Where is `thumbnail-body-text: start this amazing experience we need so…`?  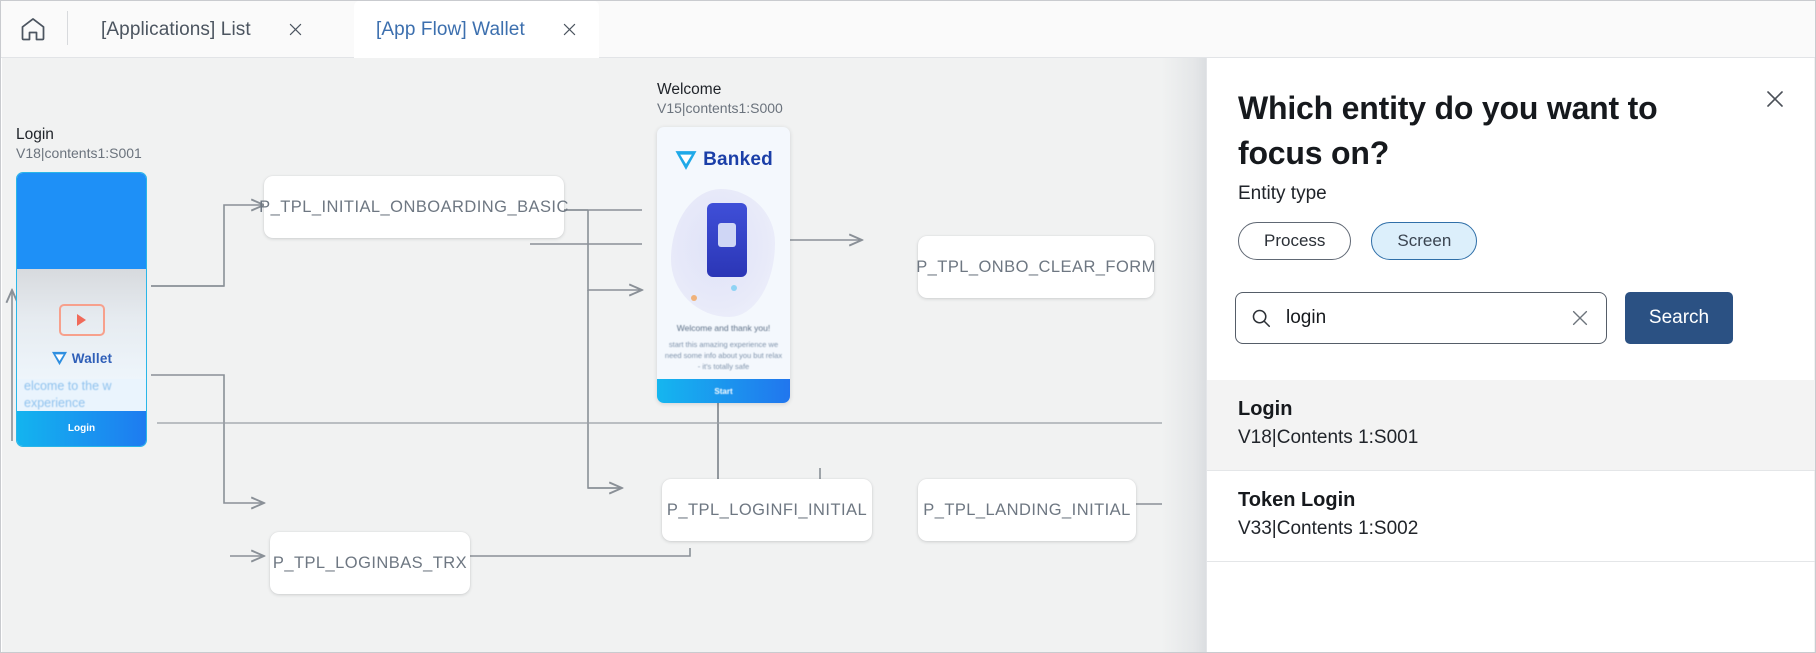
thumbnail-body-text: start this amazing experience we need so… is located at coordinates (723, 355).